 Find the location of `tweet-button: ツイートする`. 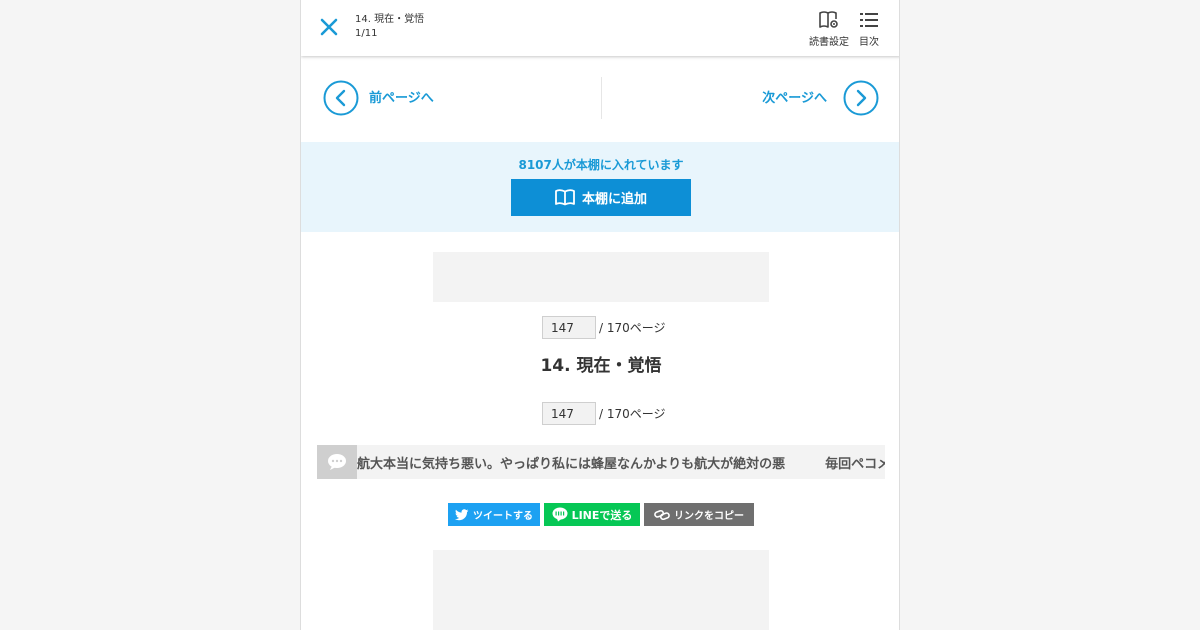

tweet-button: ツイートする is located at coordinates (494, 514).